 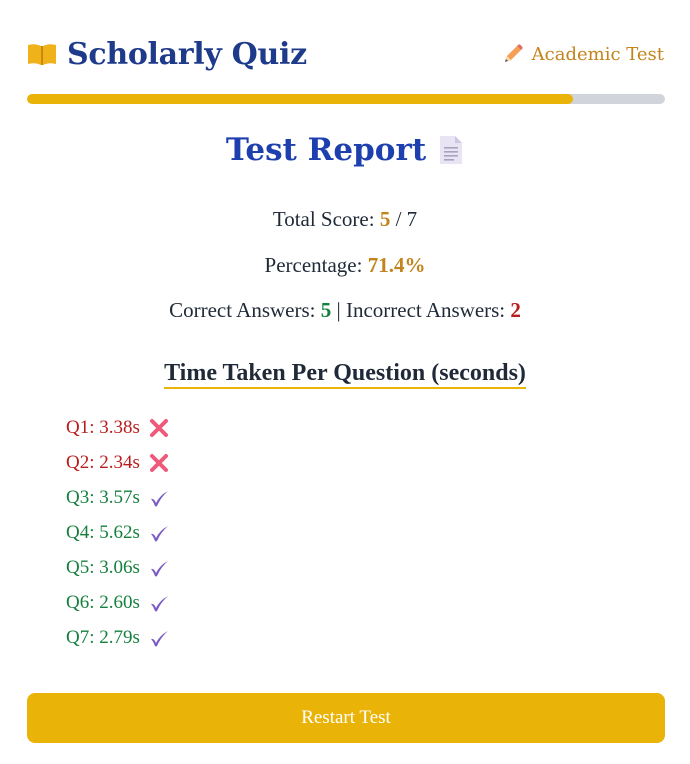 I want to click on total-score-max: / 7, so click(x=406, y=219).